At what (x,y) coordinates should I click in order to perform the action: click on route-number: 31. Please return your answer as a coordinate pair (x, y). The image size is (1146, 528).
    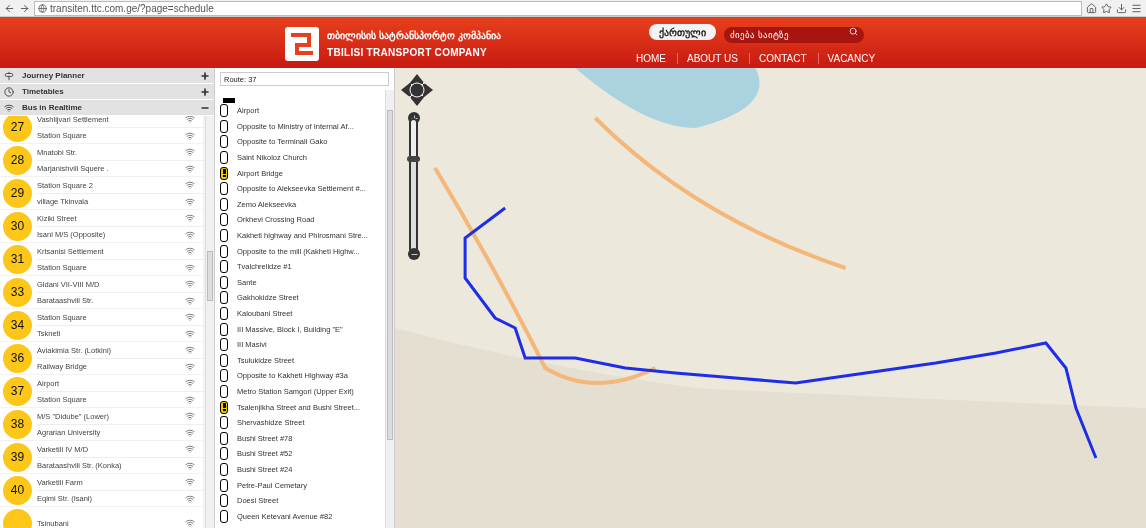
    Looking at the image, I should click on (17, 259).